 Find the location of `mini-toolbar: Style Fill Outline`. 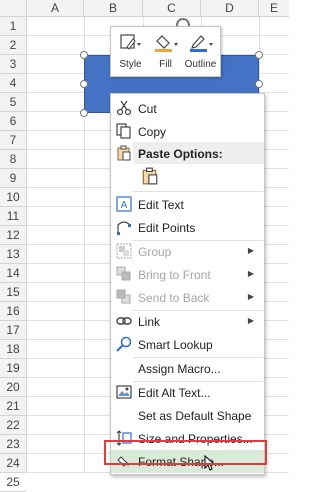

mini-toolbar: Style Fill Outline is located at coordinates (165, 51).